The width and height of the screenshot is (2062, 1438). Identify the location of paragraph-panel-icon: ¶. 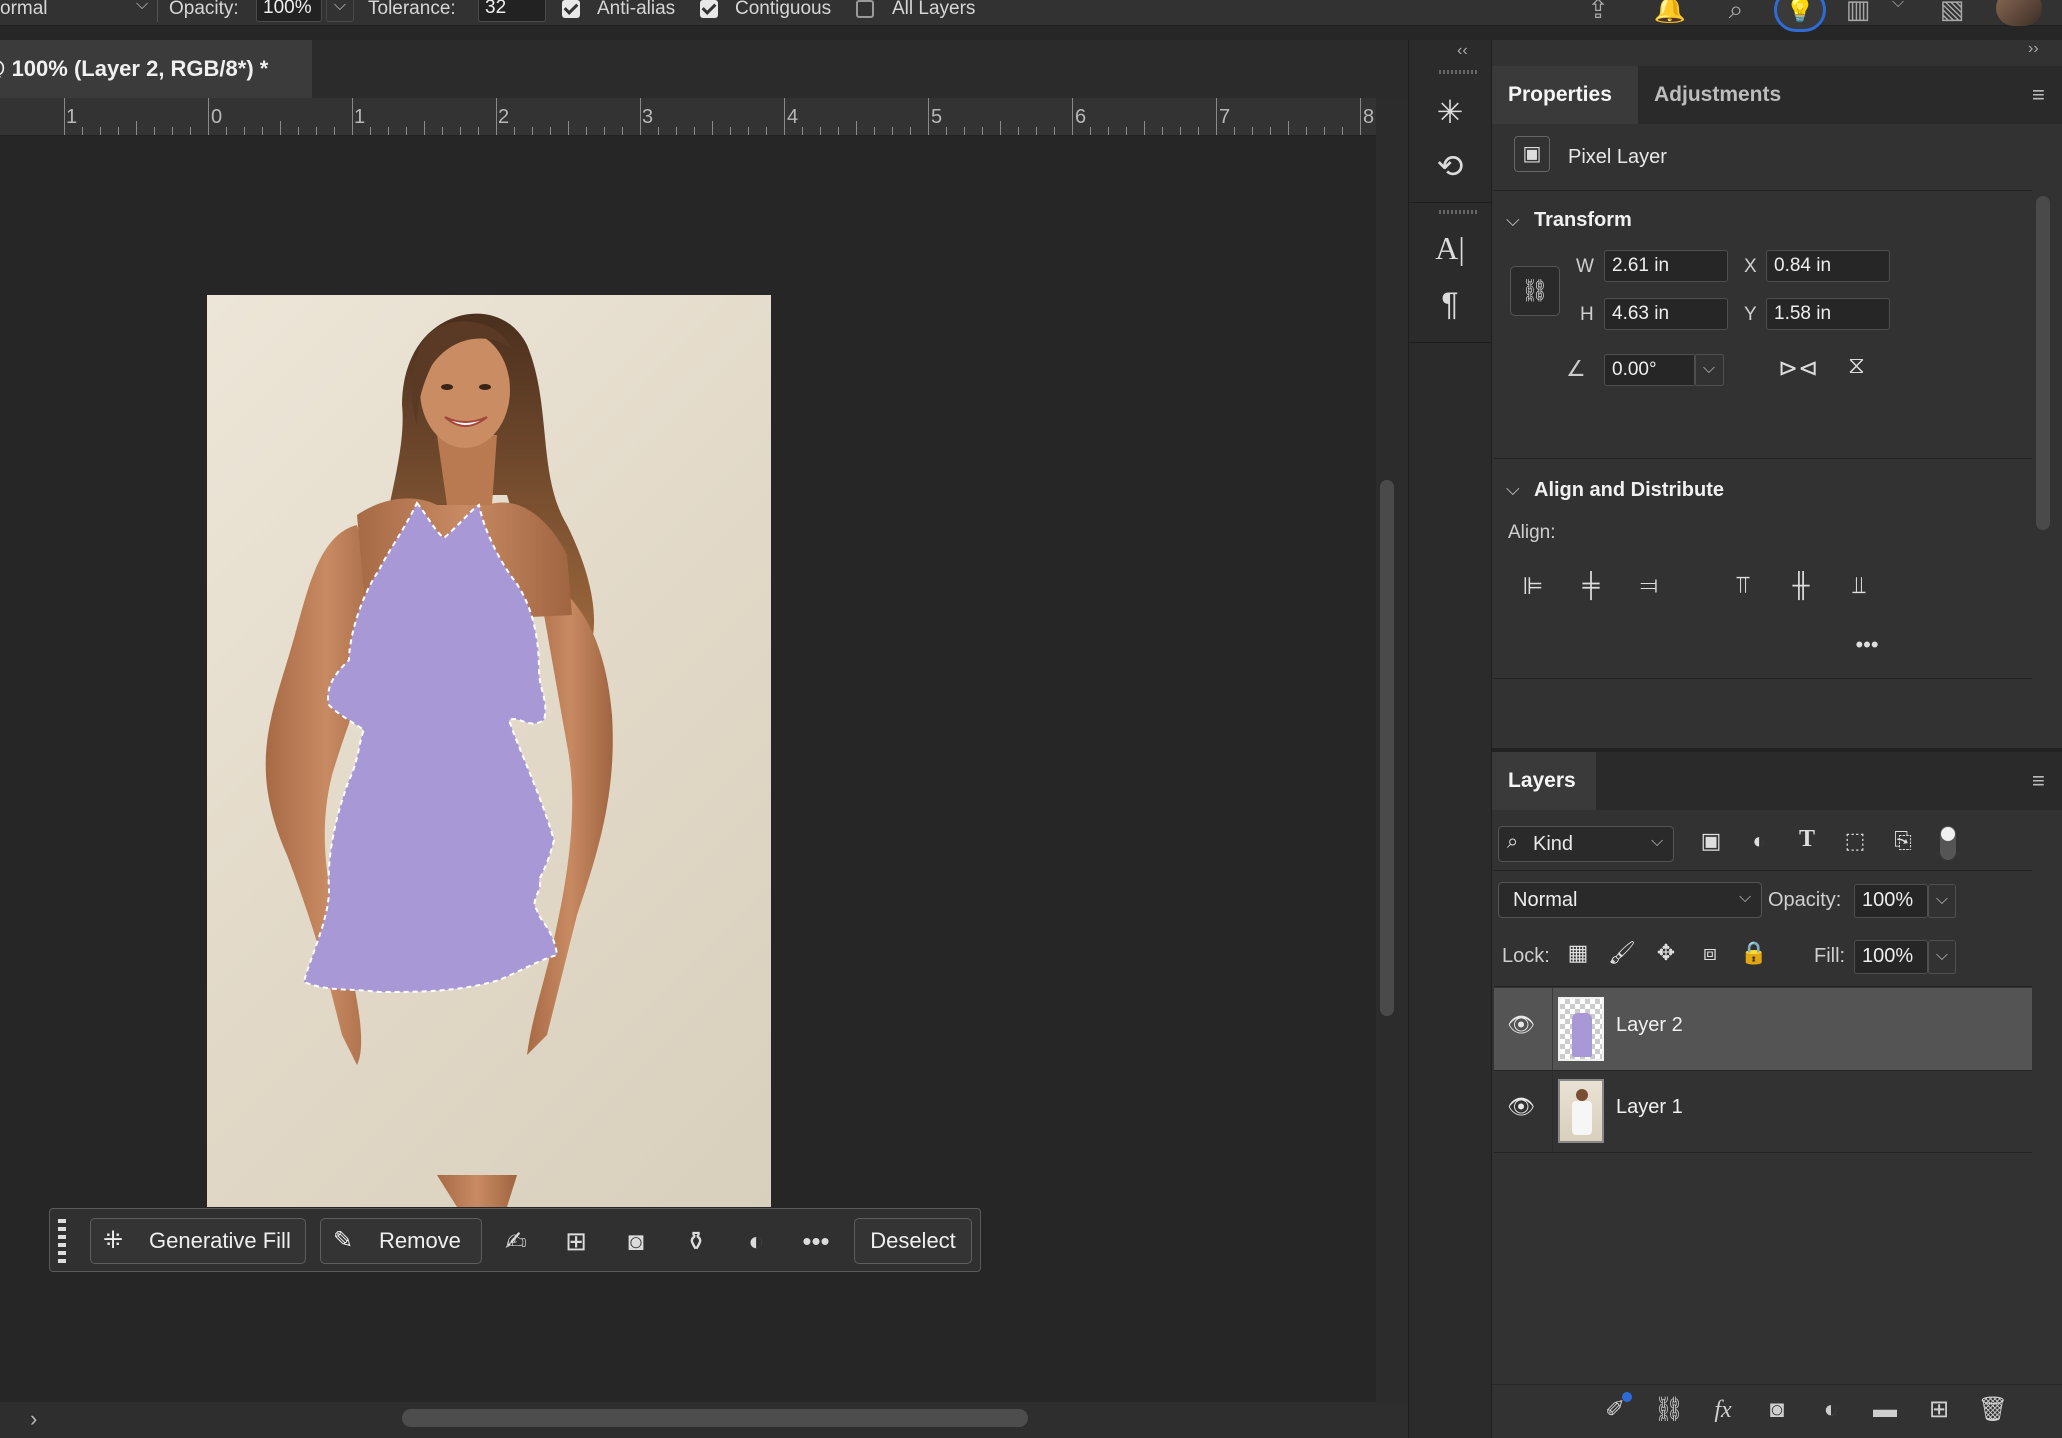
(1450, 304).